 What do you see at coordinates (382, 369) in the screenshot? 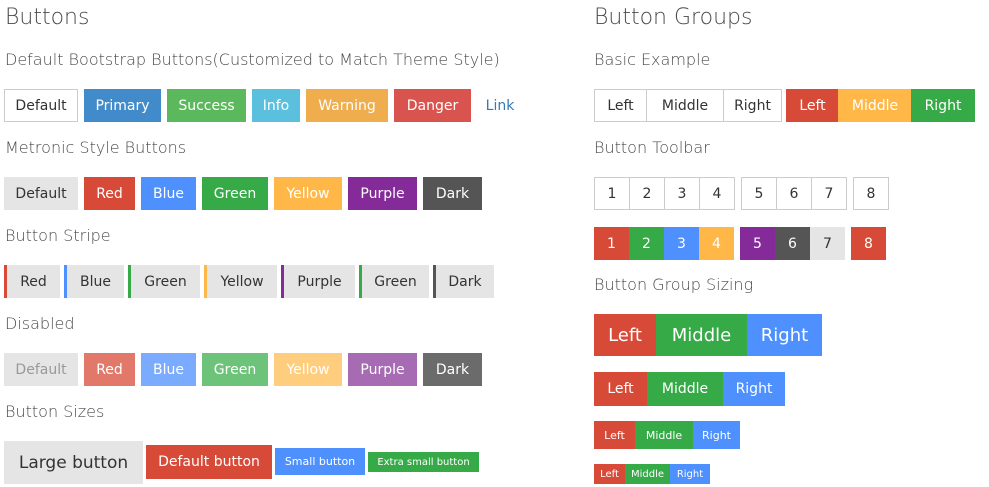
I see `disabled-purple-button: Purple` at bounding box center [382, 369].